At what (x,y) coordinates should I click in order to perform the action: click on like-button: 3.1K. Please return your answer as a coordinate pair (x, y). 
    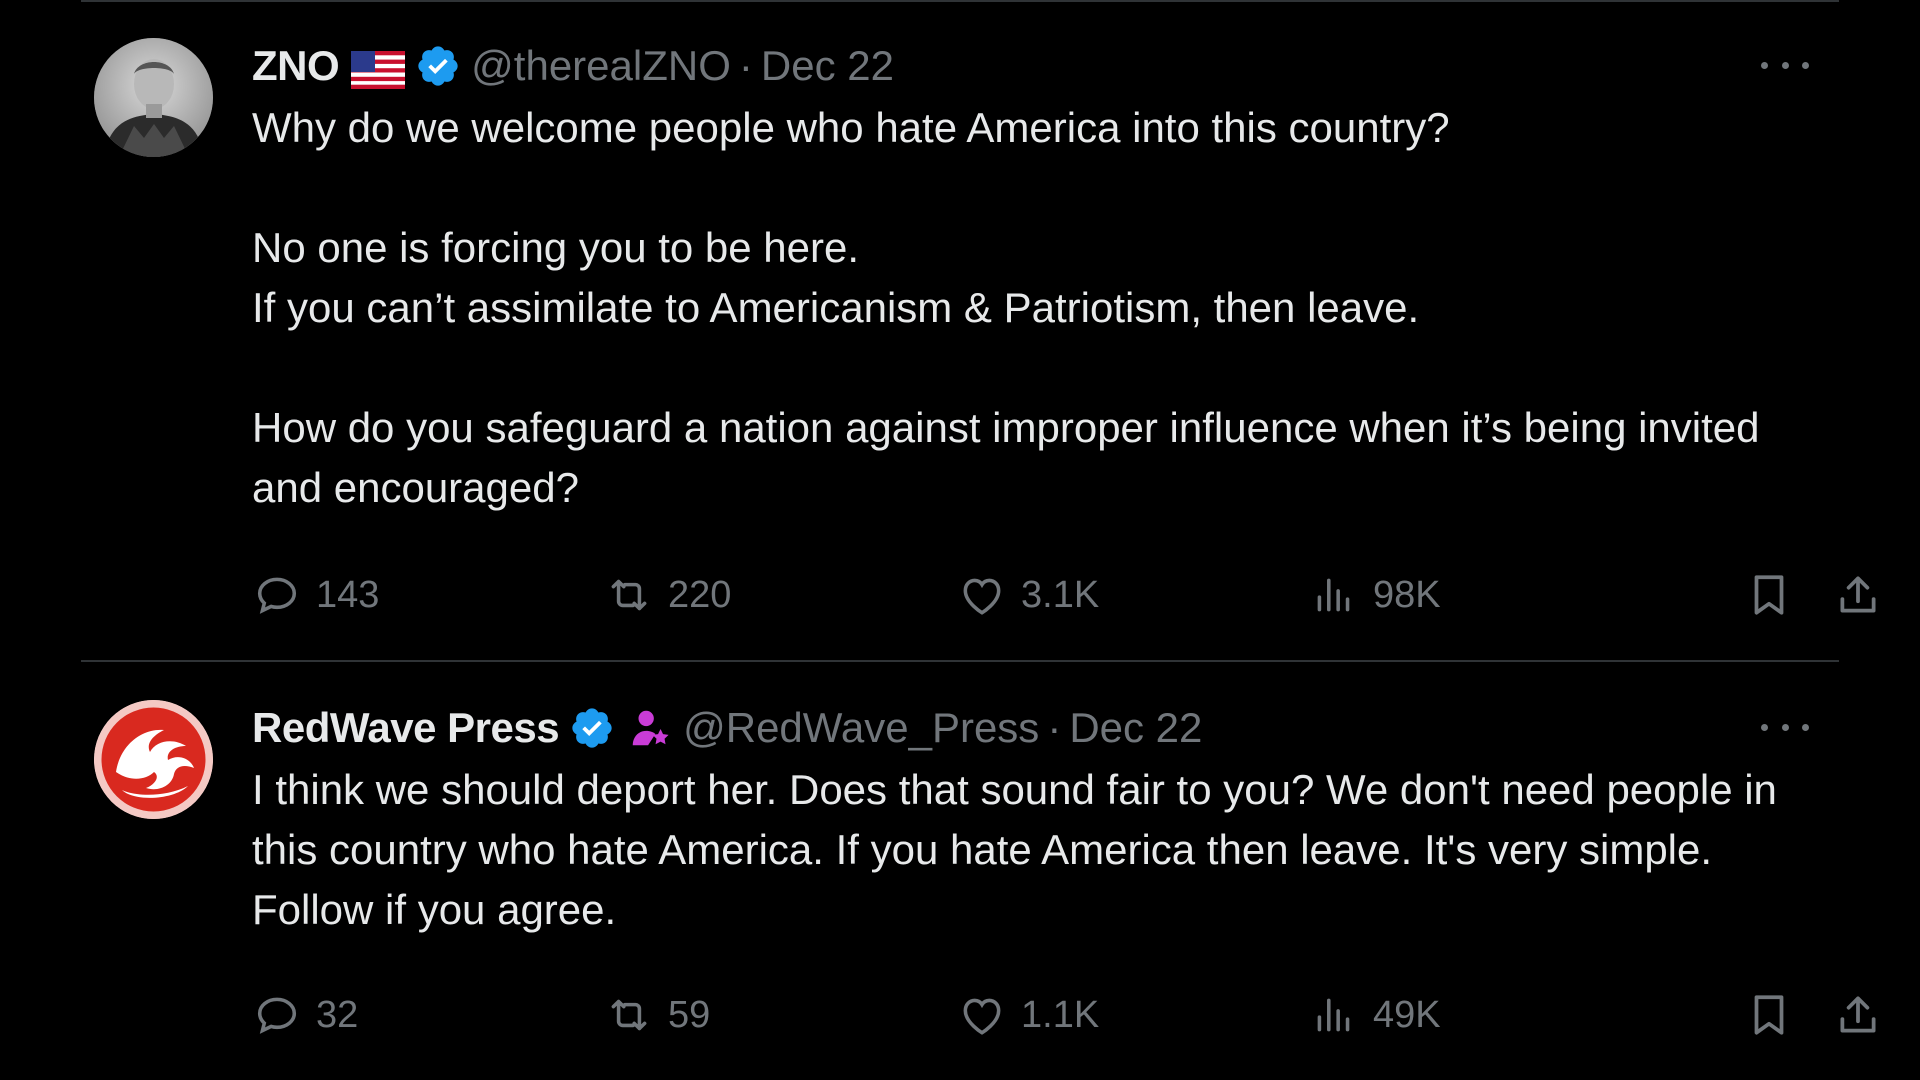
    Looking at the image, I should click on (1028, 595).